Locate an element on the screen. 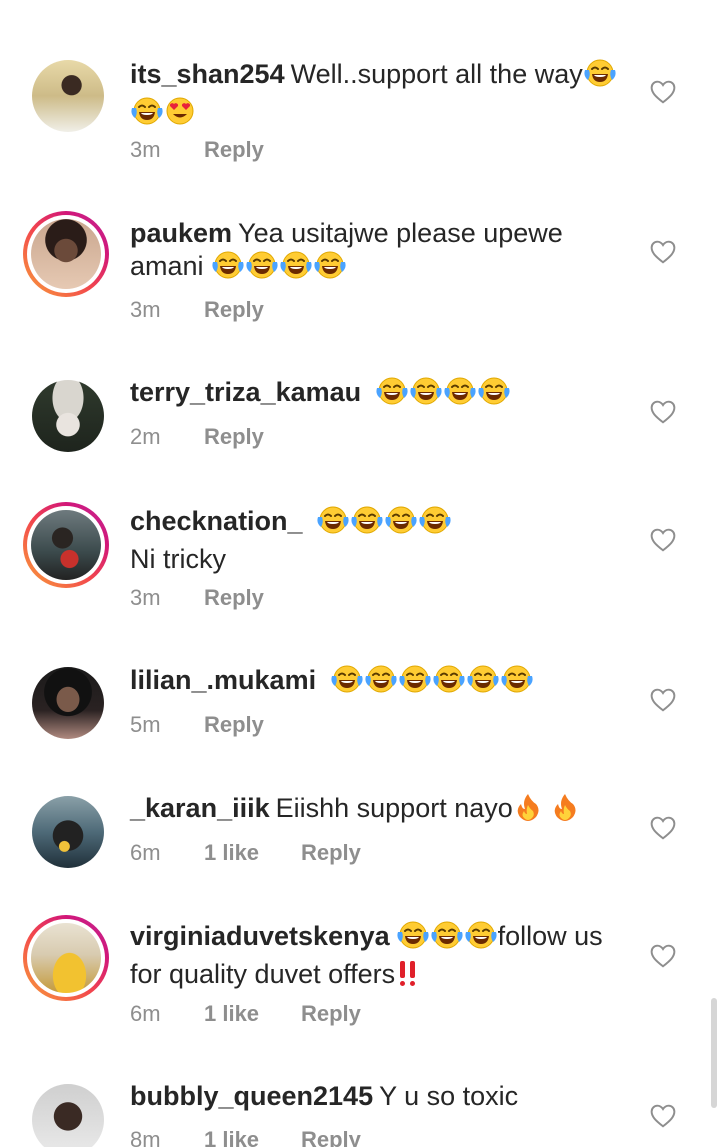  comment-body: bubbly_queen2145 Y u so toxic is located at coordinates (380, 1096).